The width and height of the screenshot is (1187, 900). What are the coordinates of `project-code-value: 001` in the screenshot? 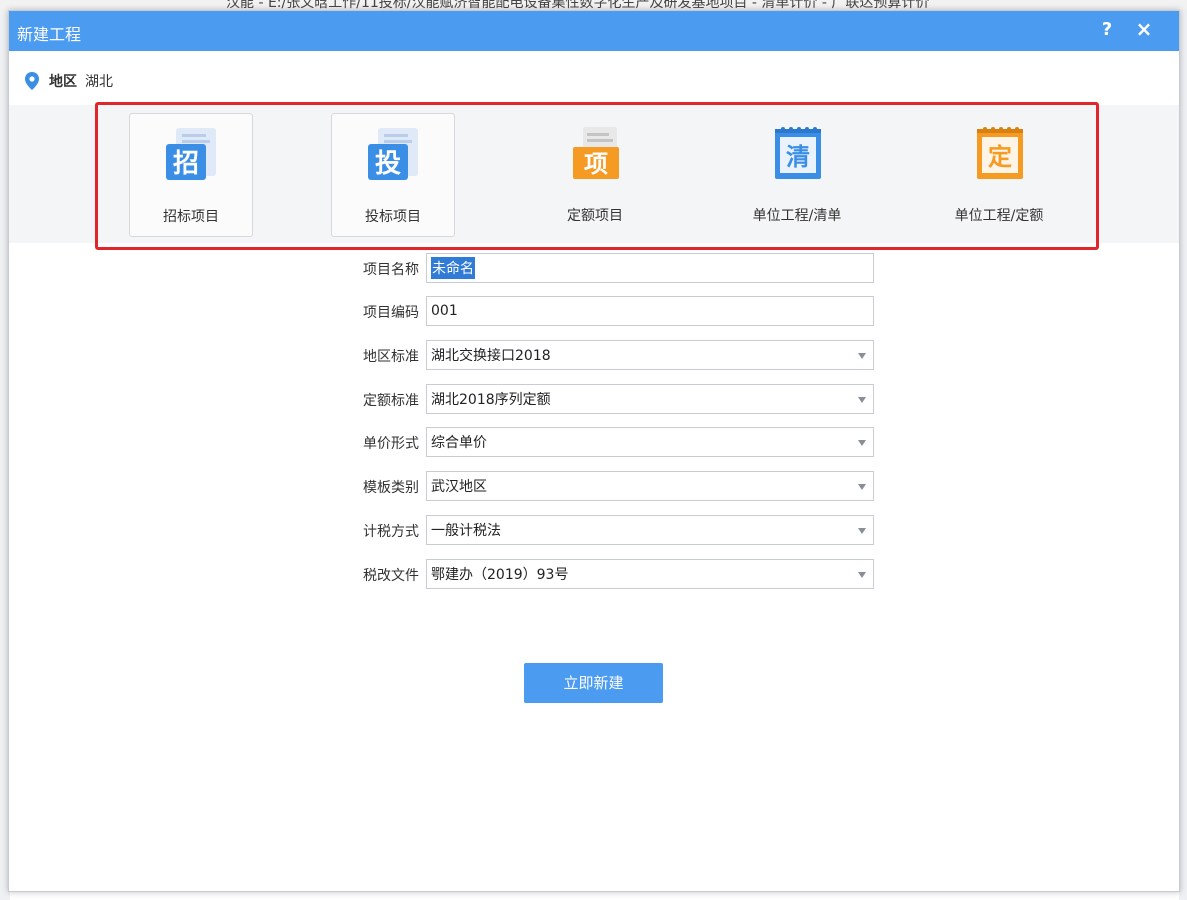 It's located at (444, 311).